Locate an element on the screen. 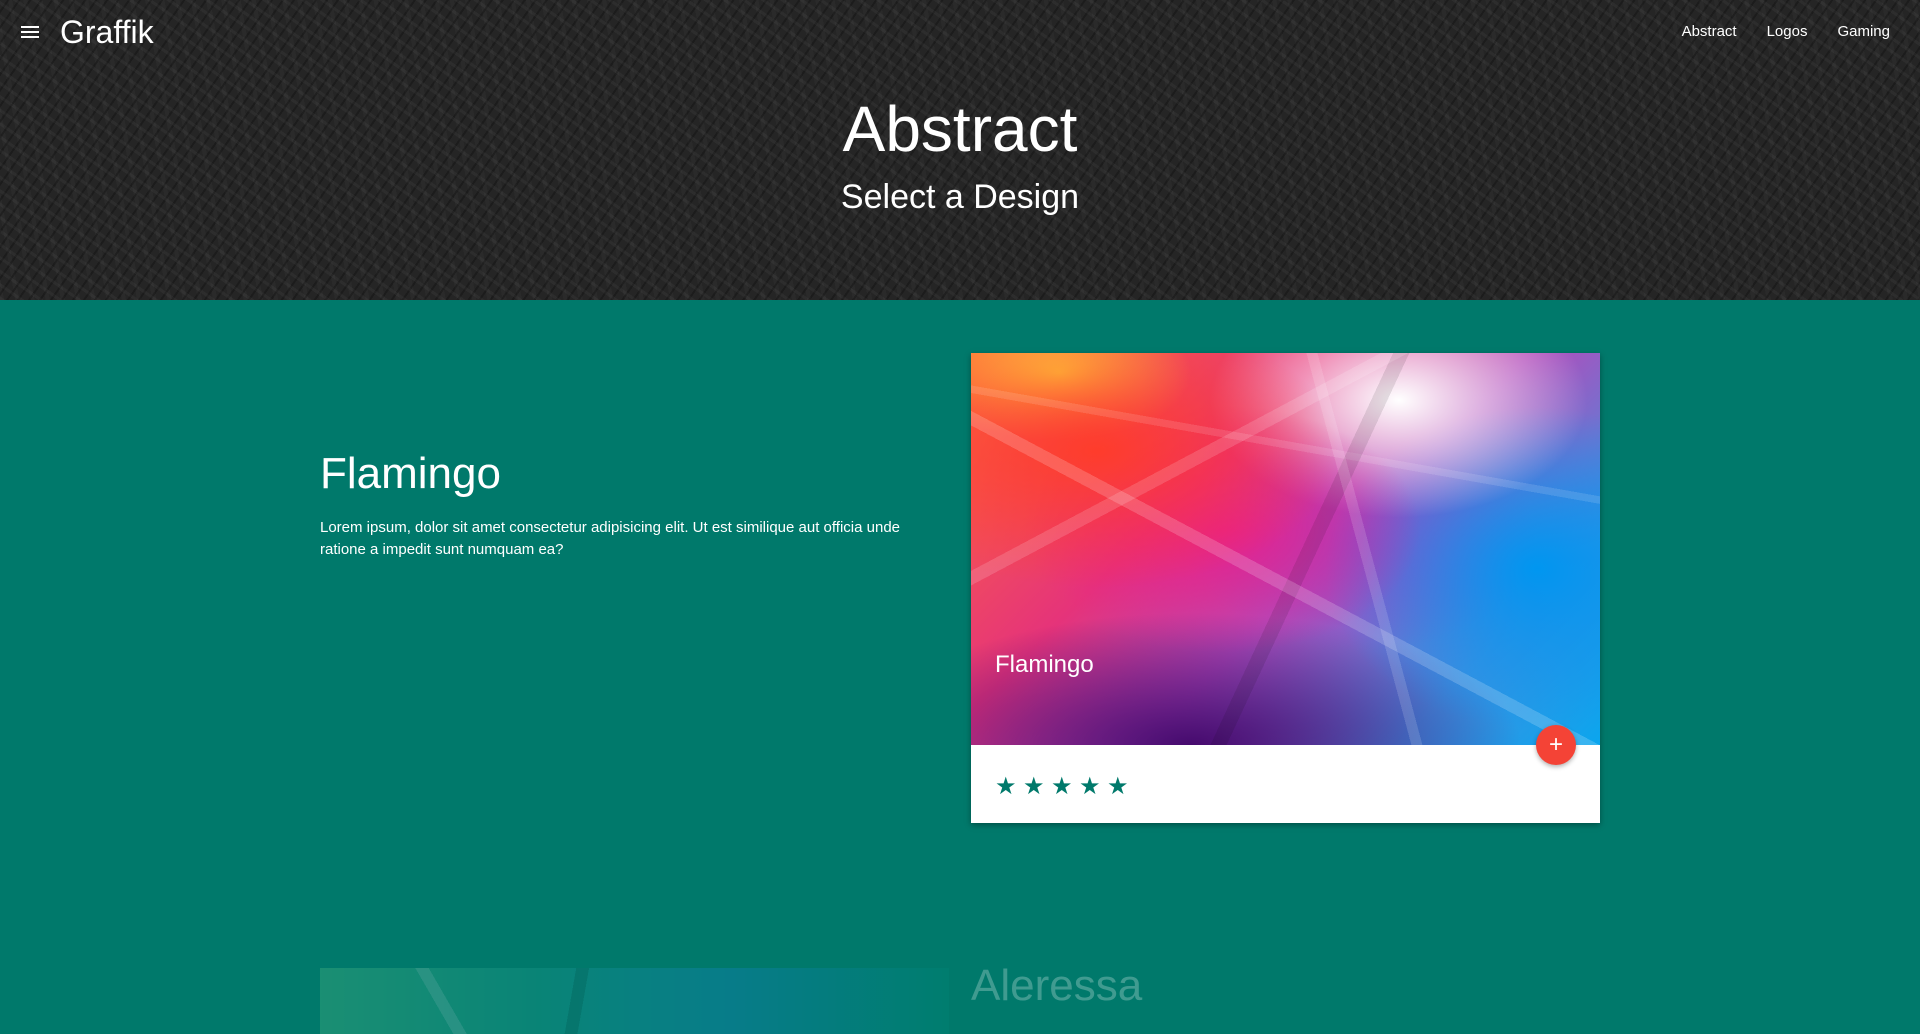 The width and height of the screenshot is (1920, 1034). page-title: Abstract is located at coordinates (960, 129).